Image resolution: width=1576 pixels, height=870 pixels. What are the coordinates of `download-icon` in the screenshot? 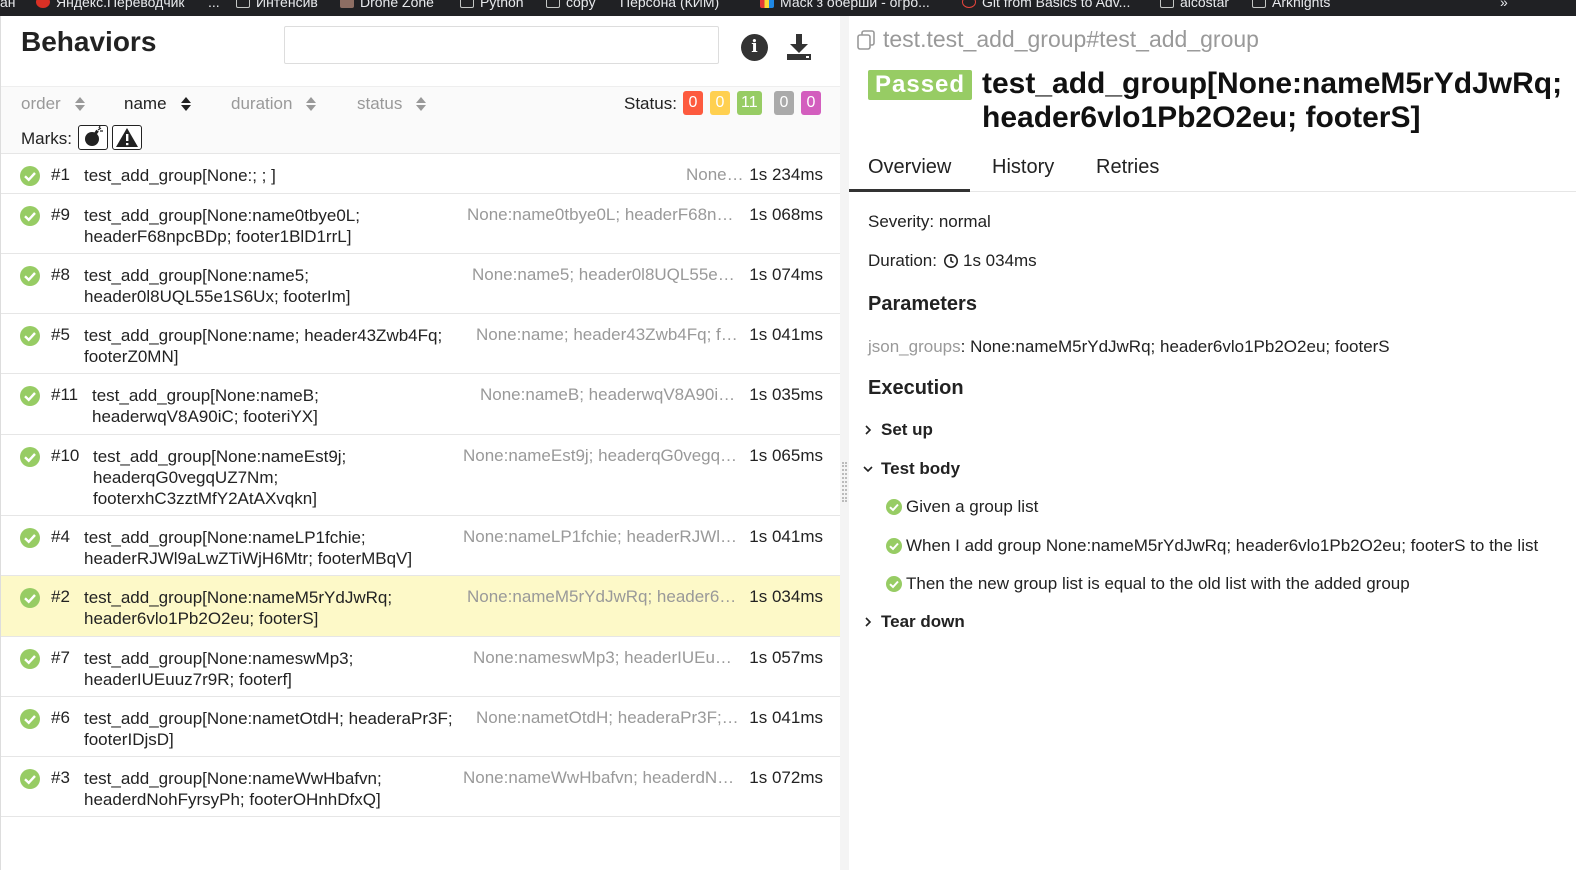 It's located at (799, 47).